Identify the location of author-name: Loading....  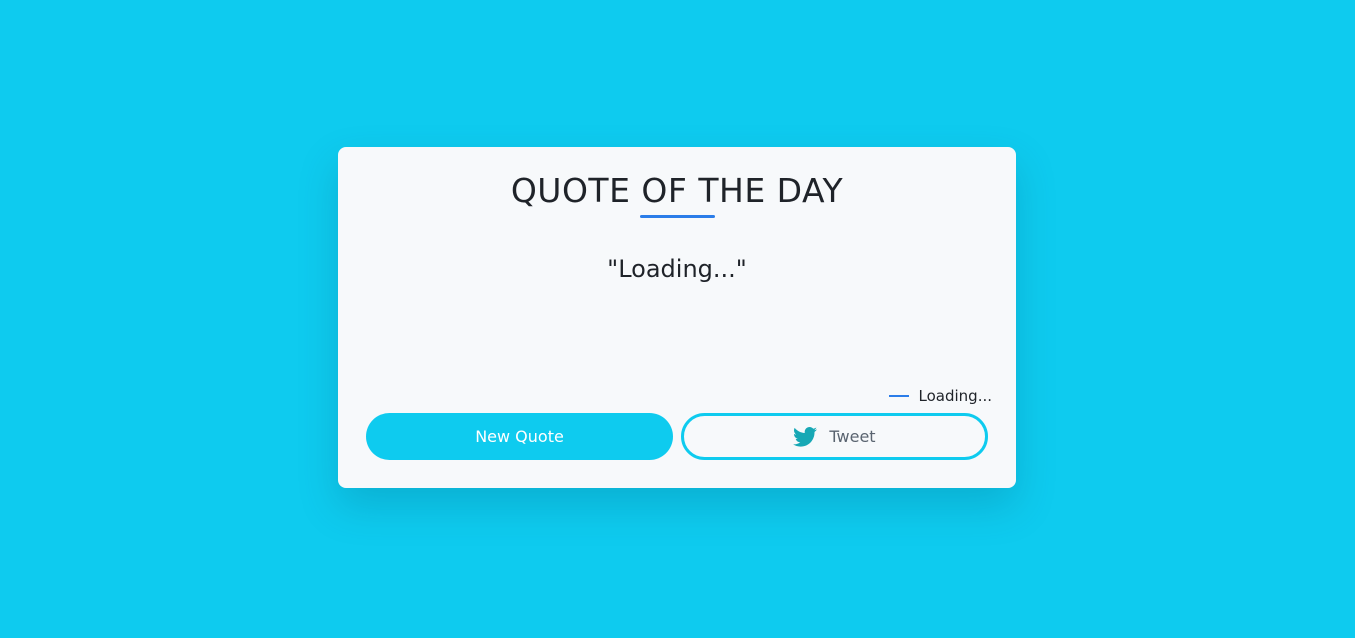
(955, 396).